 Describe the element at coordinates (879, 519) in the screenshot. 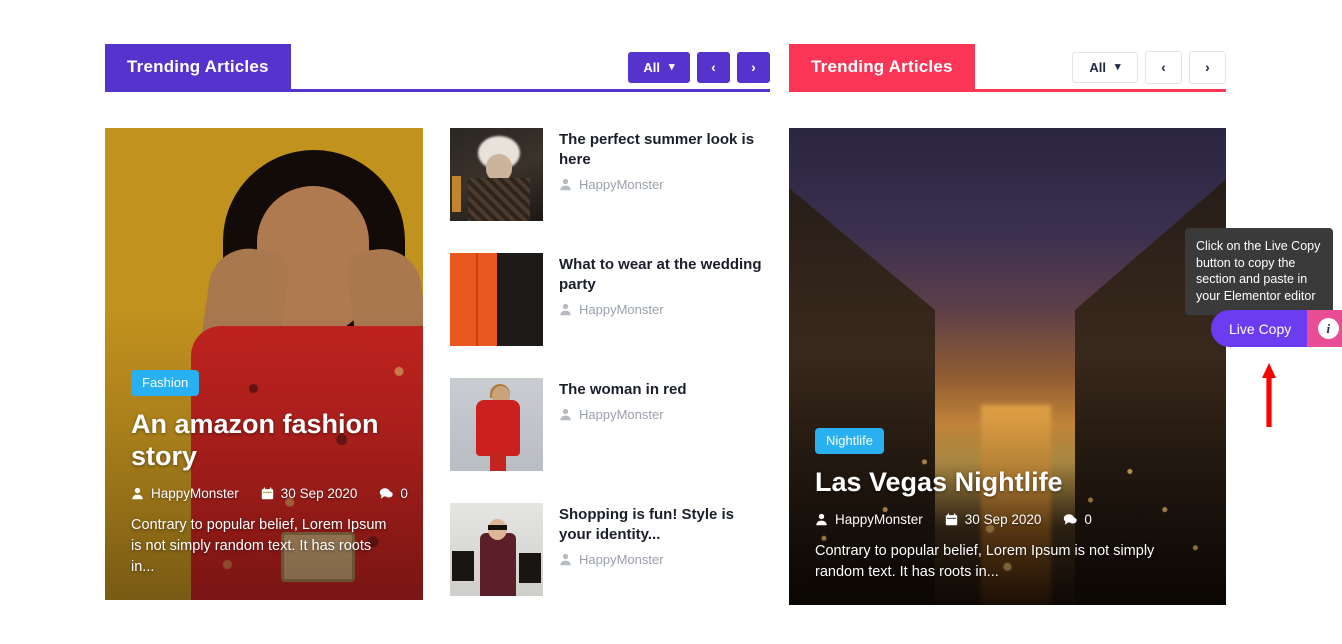

I see `author-name-right: HappyMonster` at that location.